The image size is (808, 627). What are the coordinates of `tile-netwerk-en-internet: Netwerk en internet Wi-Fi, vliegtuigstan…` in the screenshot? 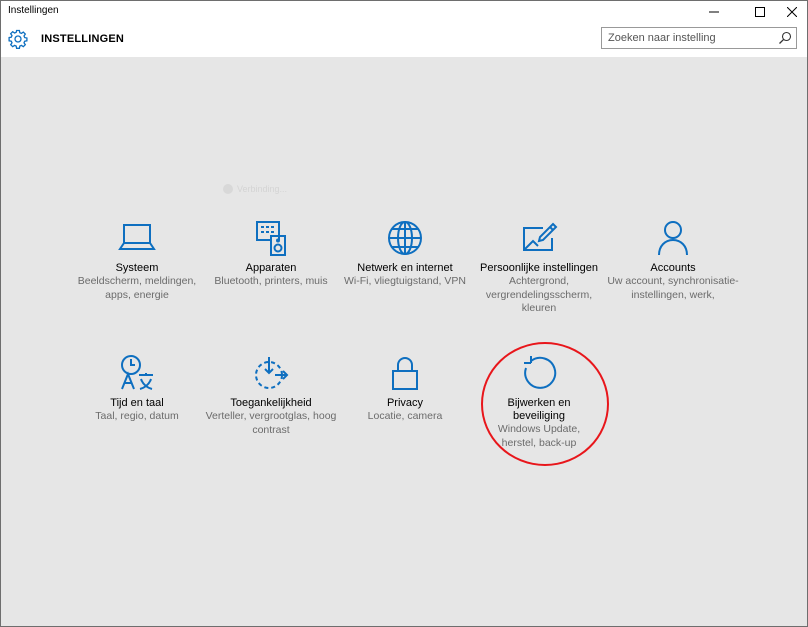 It's located at (405, 253).